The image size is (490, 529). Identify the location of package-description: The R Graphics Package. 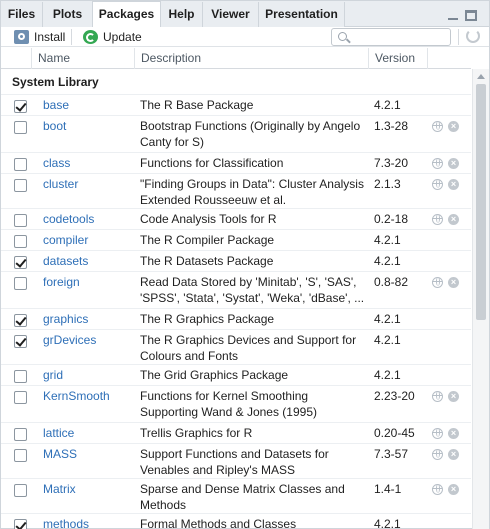
(207, 319).